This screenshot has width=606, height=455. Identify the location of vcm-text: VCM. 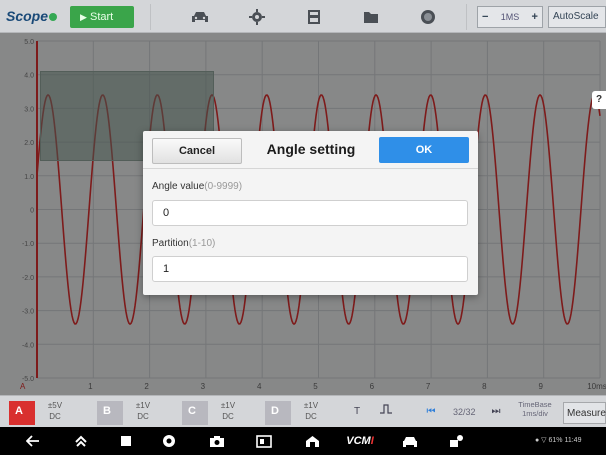
(358, 441).